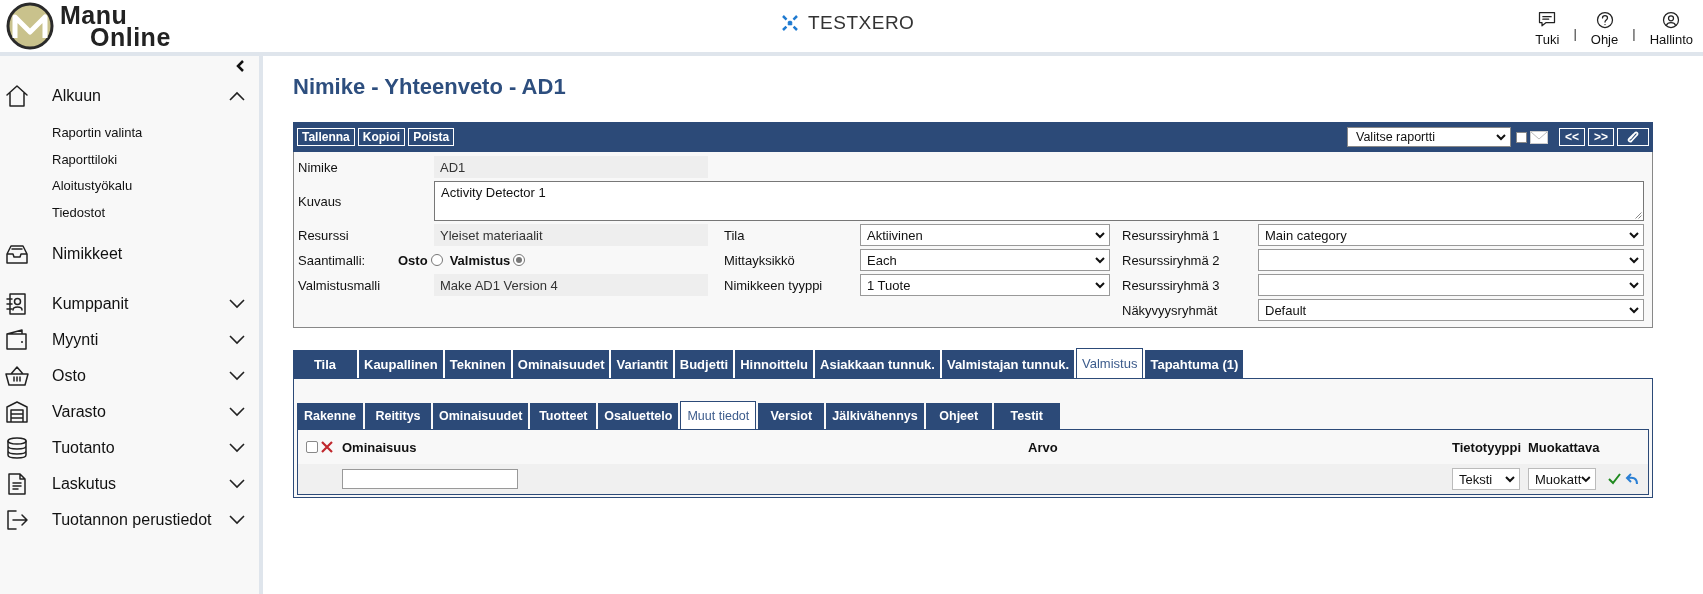  Describe the element at coordinates (401, 364) in the screenshot. I see `tab: Kaupallinen` at that location.